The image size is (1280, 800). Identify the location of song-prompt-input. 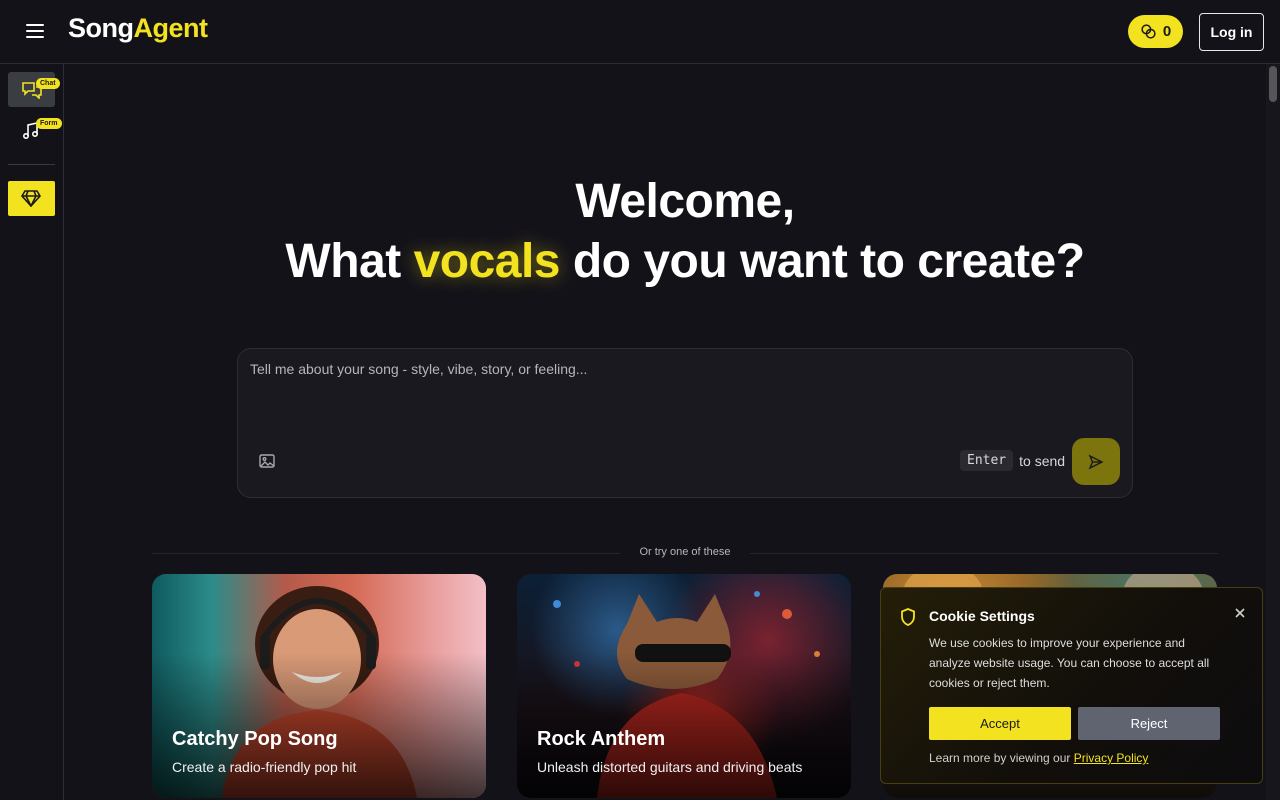
(680, 396).